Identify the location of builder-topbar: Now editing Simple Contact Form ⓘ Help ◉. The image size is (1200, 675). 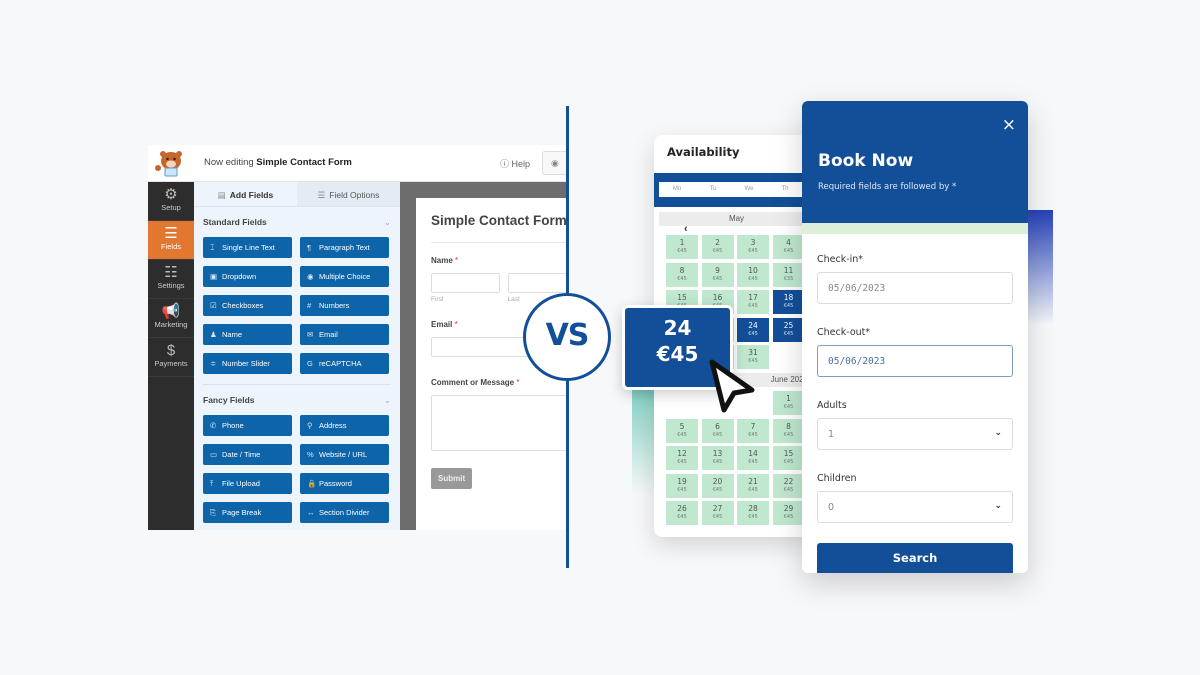
(358, 163).